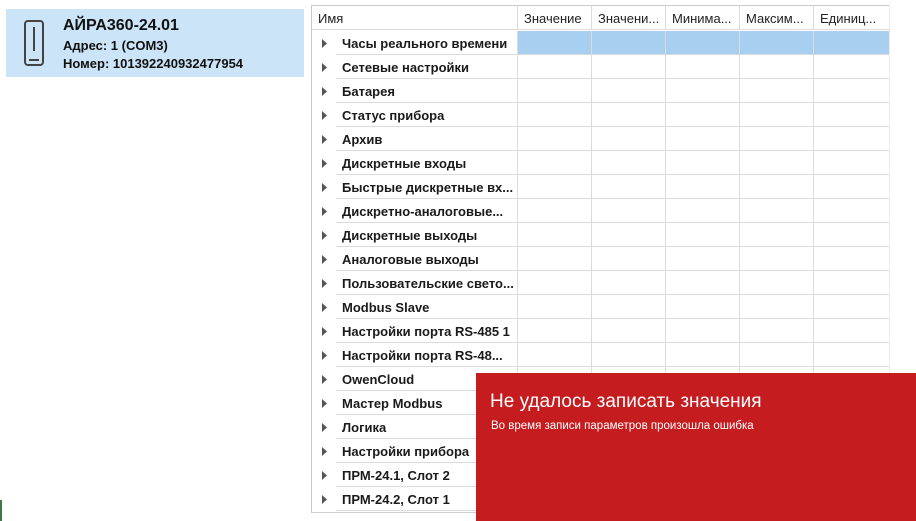 Image resolution: width=916 pixels, height=521 pixels. I want to click on parameter-group-row: Аналоговые выходы, so click(601, 259).